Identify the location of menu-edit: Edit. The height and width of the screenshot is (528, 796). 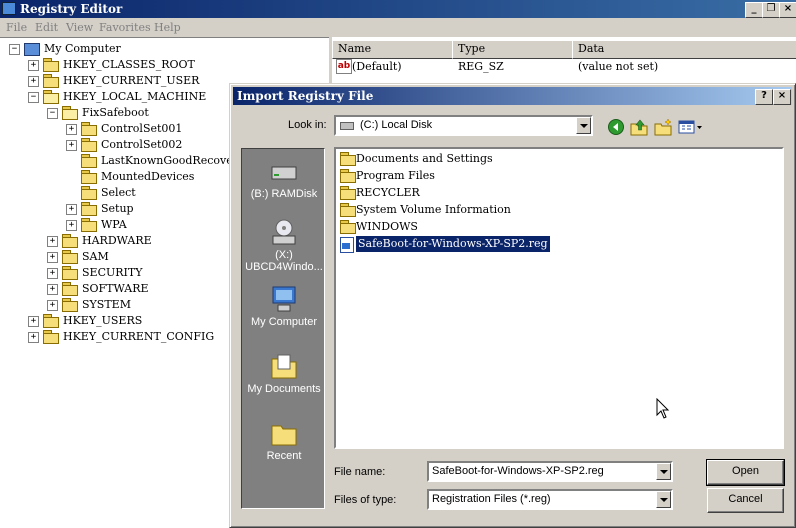
(46, 27).